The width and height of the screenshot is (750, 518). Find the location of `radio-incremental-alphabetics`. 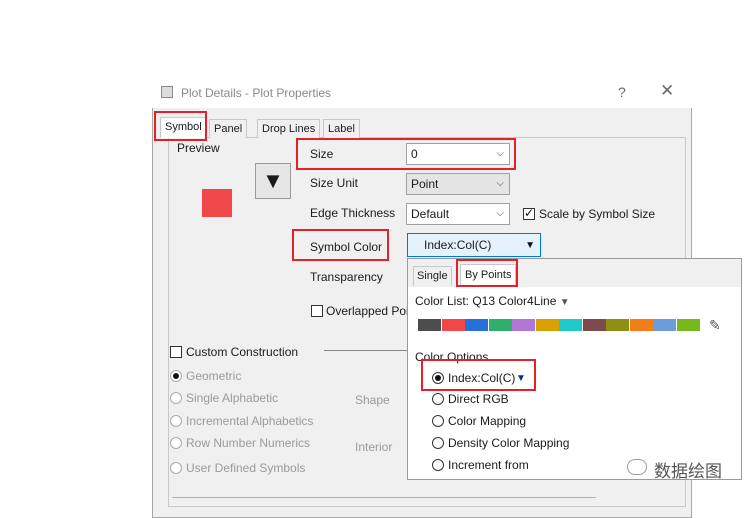

radio-incremental-alphabetics is located at coordinates (176, 421).